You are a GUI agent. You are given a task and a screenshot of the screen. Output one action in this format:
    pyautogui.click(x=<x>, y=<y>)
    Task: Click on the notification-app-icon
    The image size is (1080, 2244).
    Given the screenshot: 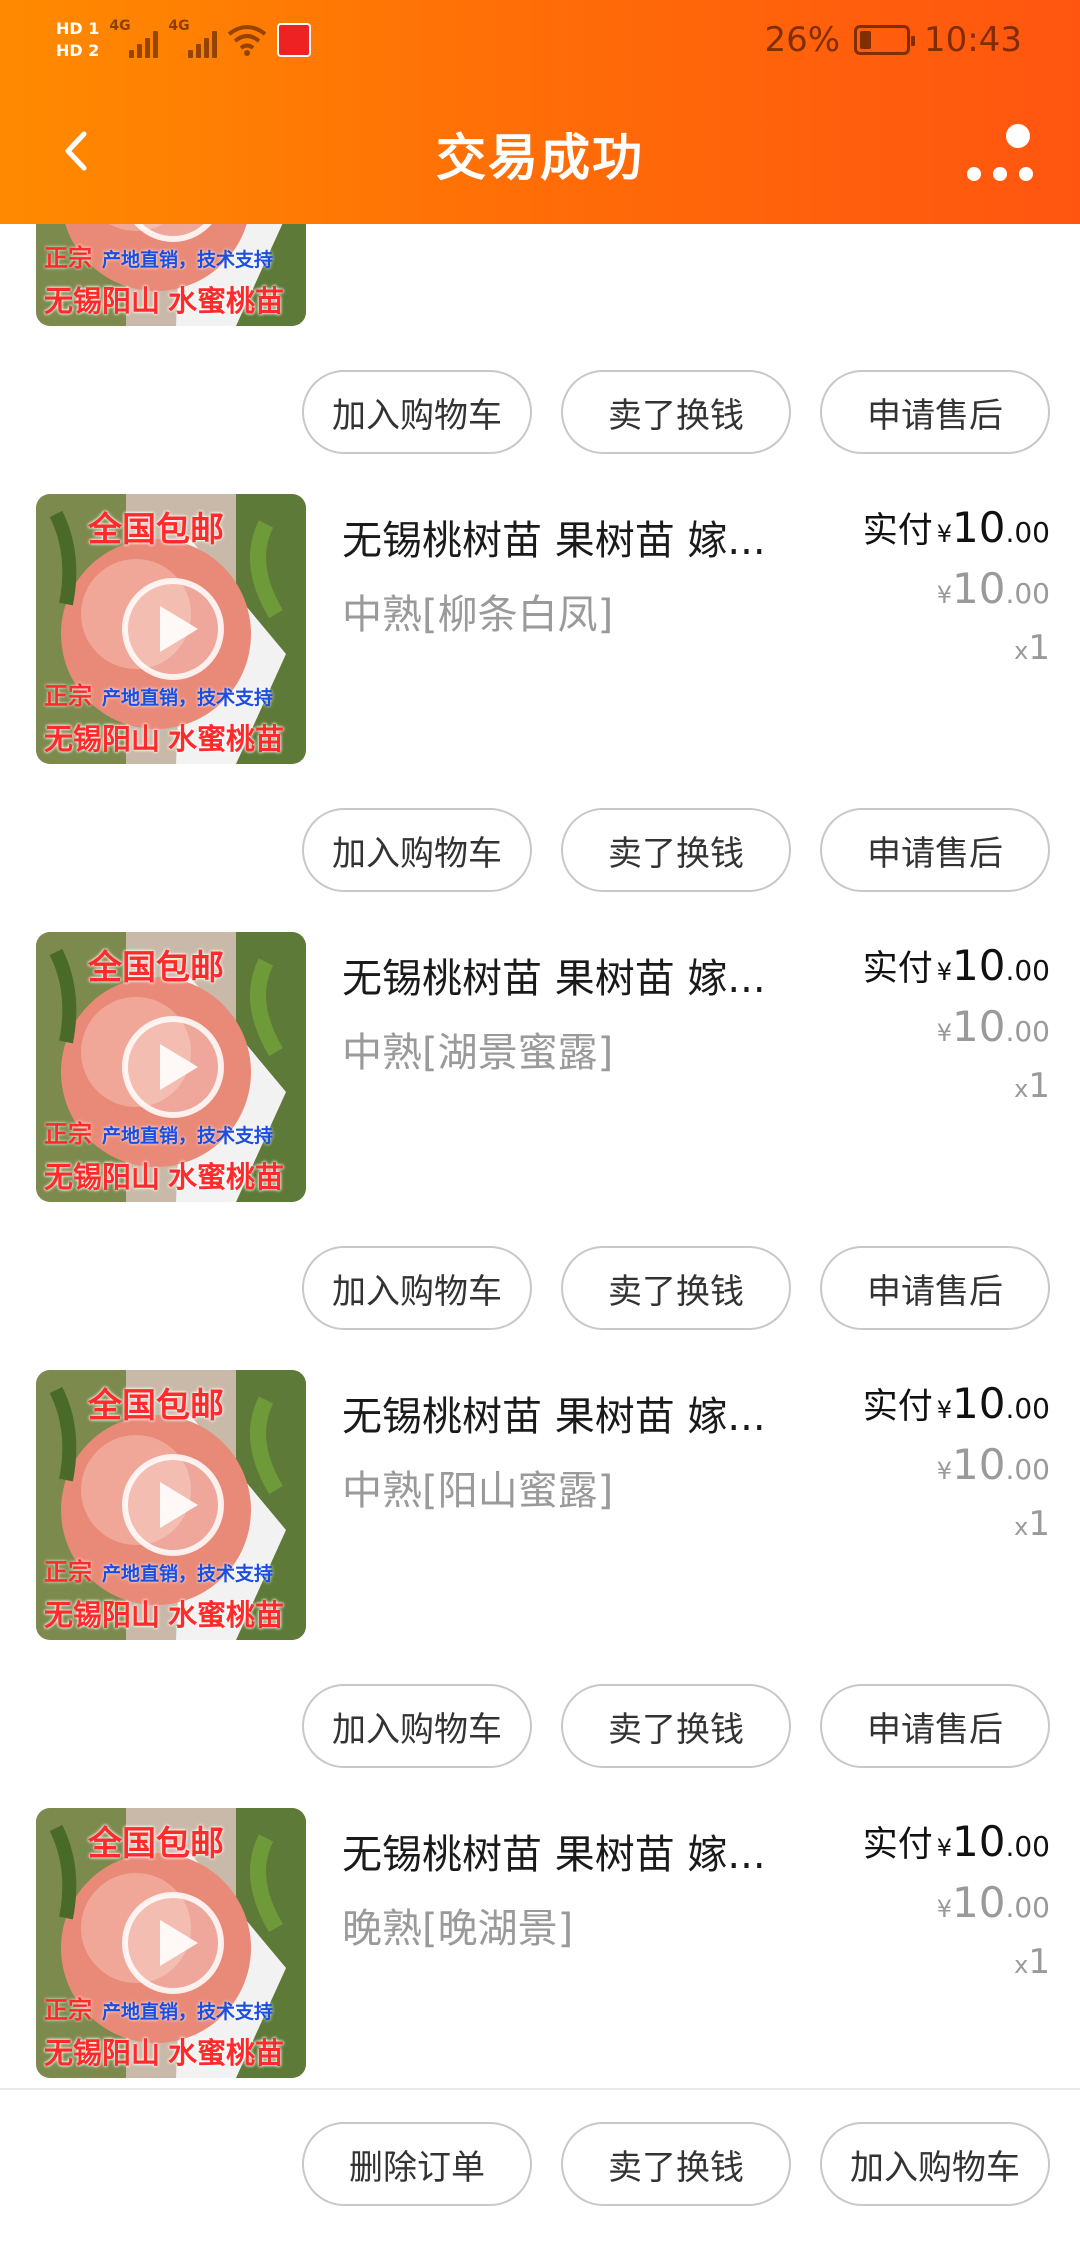 What is the action you would take?
    pyautogui.click(x=294, y=40)
    